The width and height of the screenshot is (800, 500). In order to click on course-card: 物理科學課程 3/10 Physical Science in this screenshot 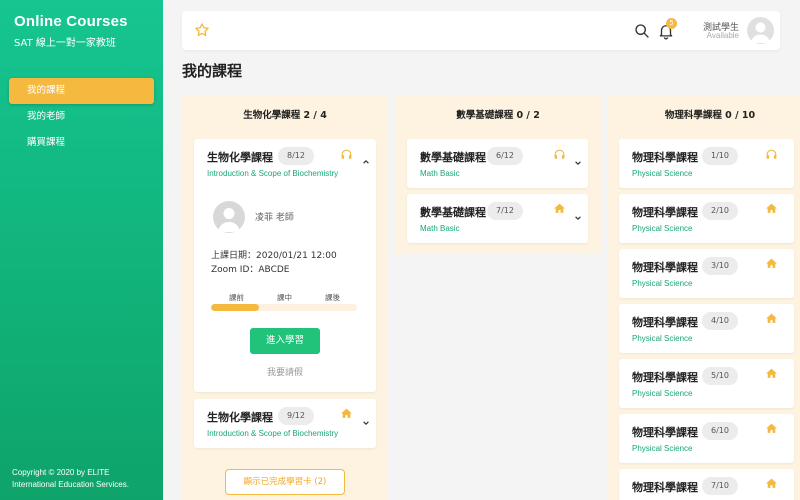, I will do `click(706, 273)`.